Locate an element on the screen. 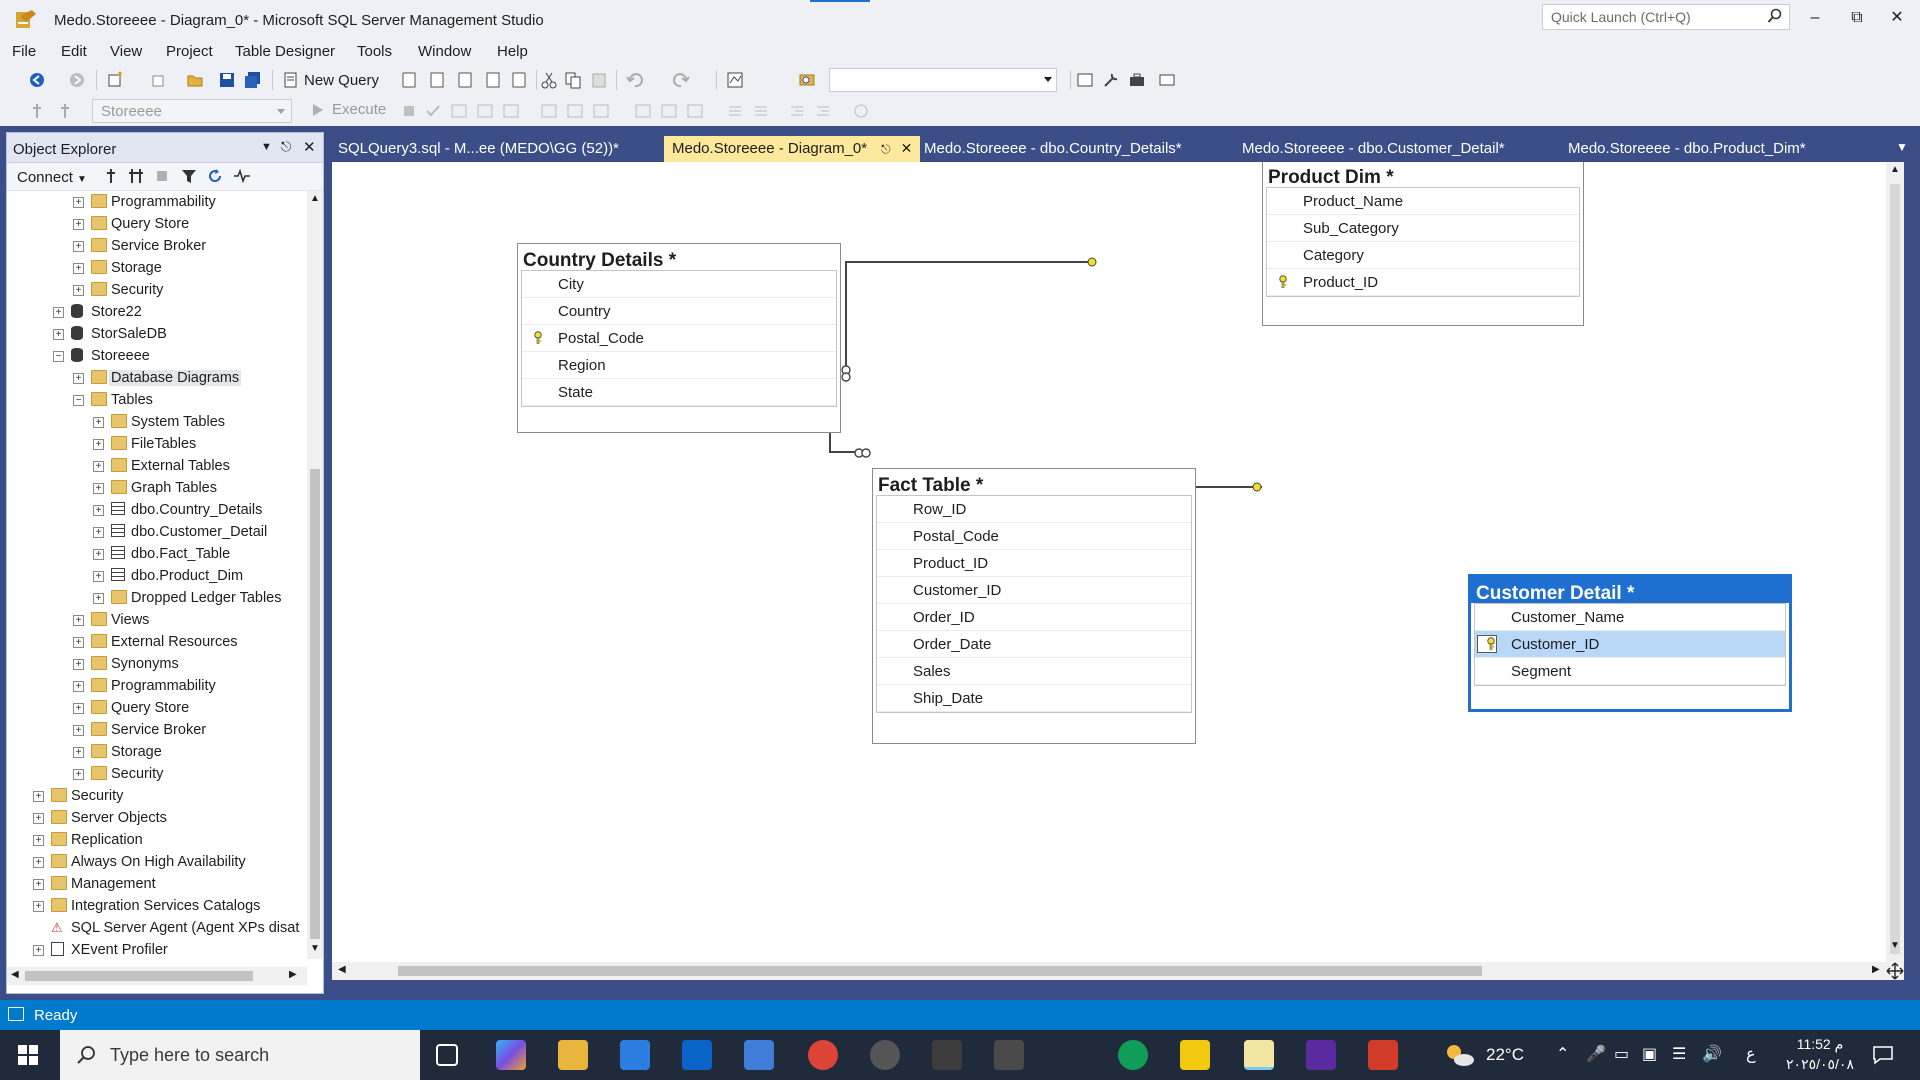 The height and width of the screenshot is (1080, 1920). canvas-vertical-scrollbar: ▲ ▼ is located at coordinates (1895, 571).